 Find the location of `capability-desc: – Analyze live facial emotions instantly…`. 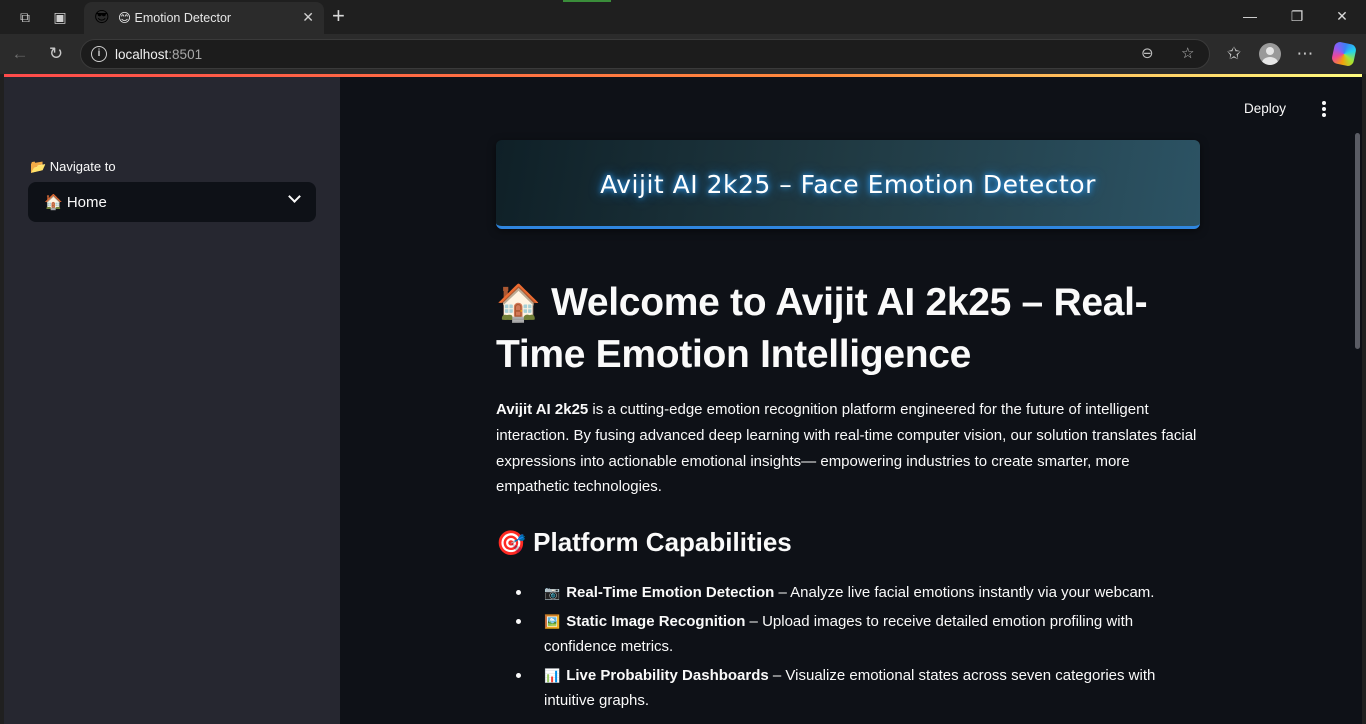

capability-desc: – Analyze live facial emotions instantly… is located at coordinates (964, 593).